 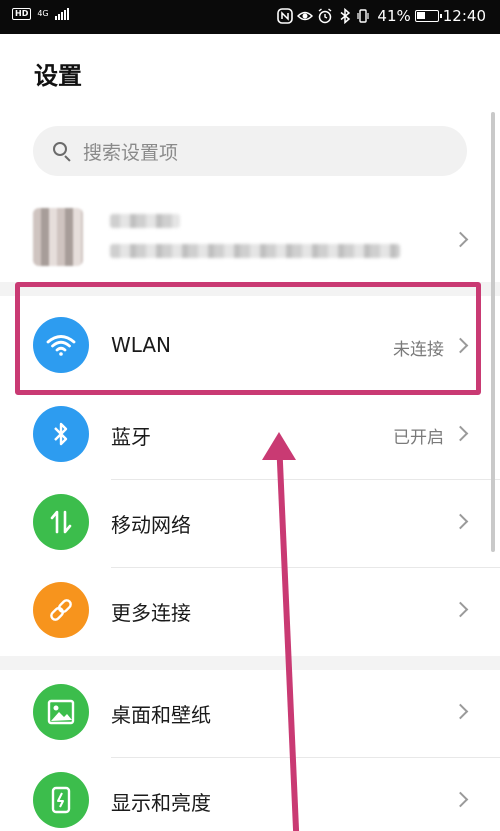 What do you see at coordinates (250, 524) in the screenshot?
I see `settings-row-mobile-network: 移动网络` at bounding box center [250, 524].